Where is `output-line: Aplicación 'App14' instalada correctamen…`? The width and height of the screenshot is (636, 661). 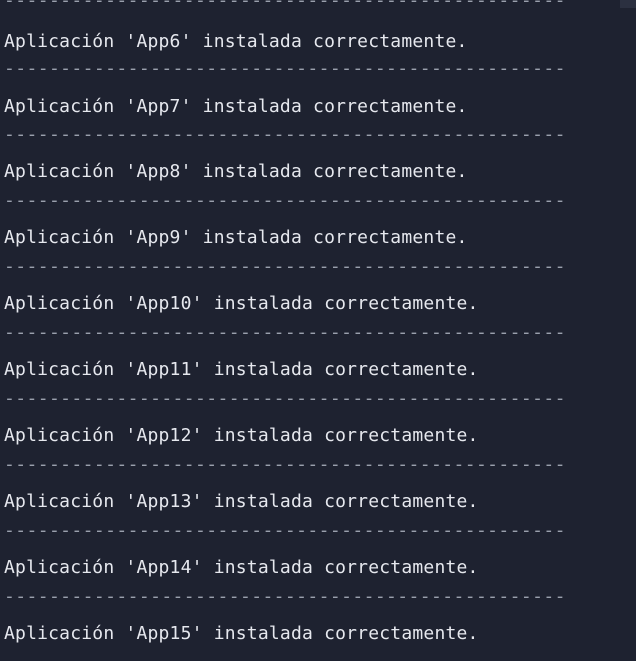
output-line: Aplicación 'App14' instalada correctamen… is located at coordinates (241, 567).